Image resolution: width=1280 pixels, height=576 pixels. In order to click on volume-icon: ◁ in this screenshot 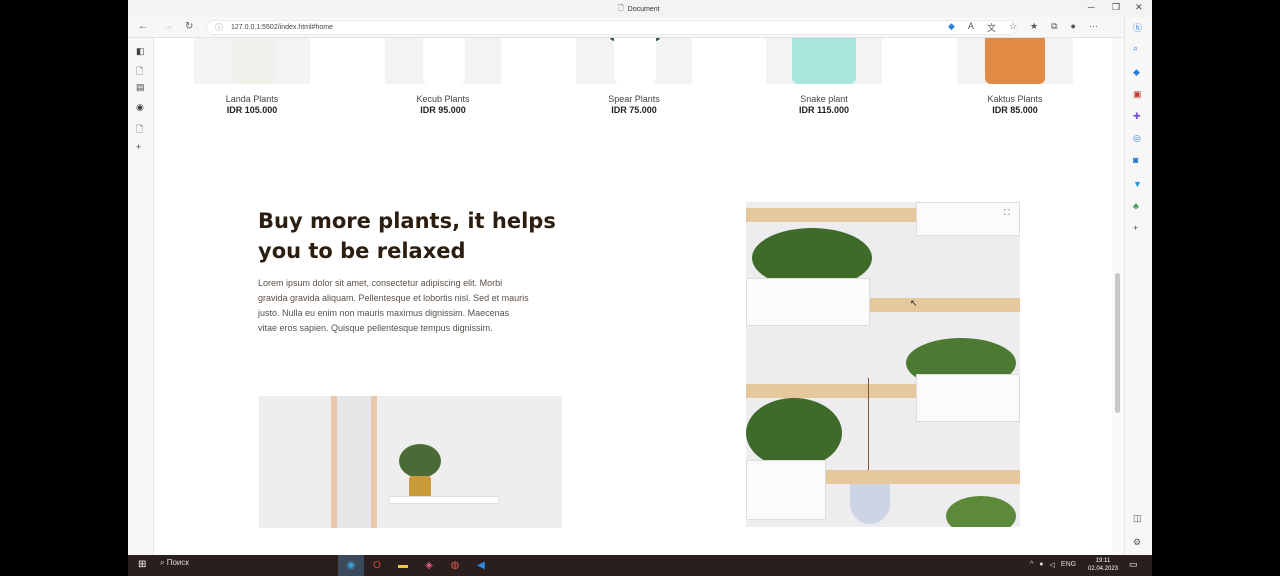, I will do `click(1052, 565)`.